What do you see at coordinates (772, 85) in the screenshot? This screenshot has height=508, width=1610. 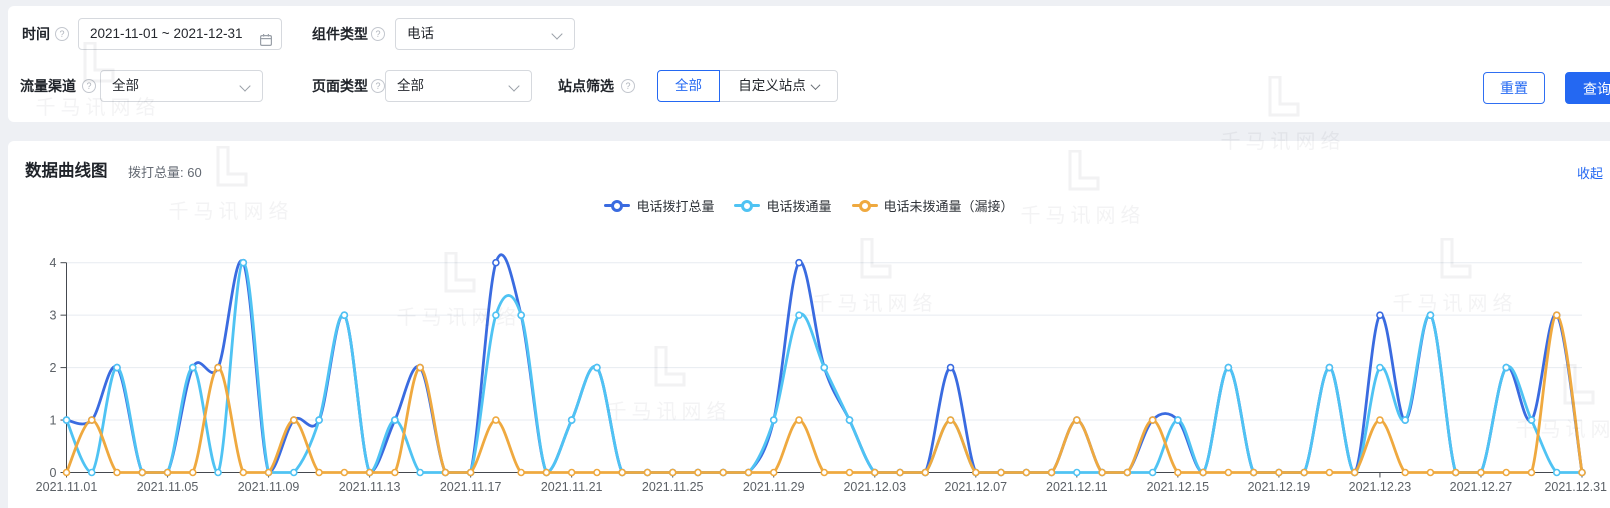 I see `site-filter-custom-label: 自定义站点` at bounding box center [772, 85].